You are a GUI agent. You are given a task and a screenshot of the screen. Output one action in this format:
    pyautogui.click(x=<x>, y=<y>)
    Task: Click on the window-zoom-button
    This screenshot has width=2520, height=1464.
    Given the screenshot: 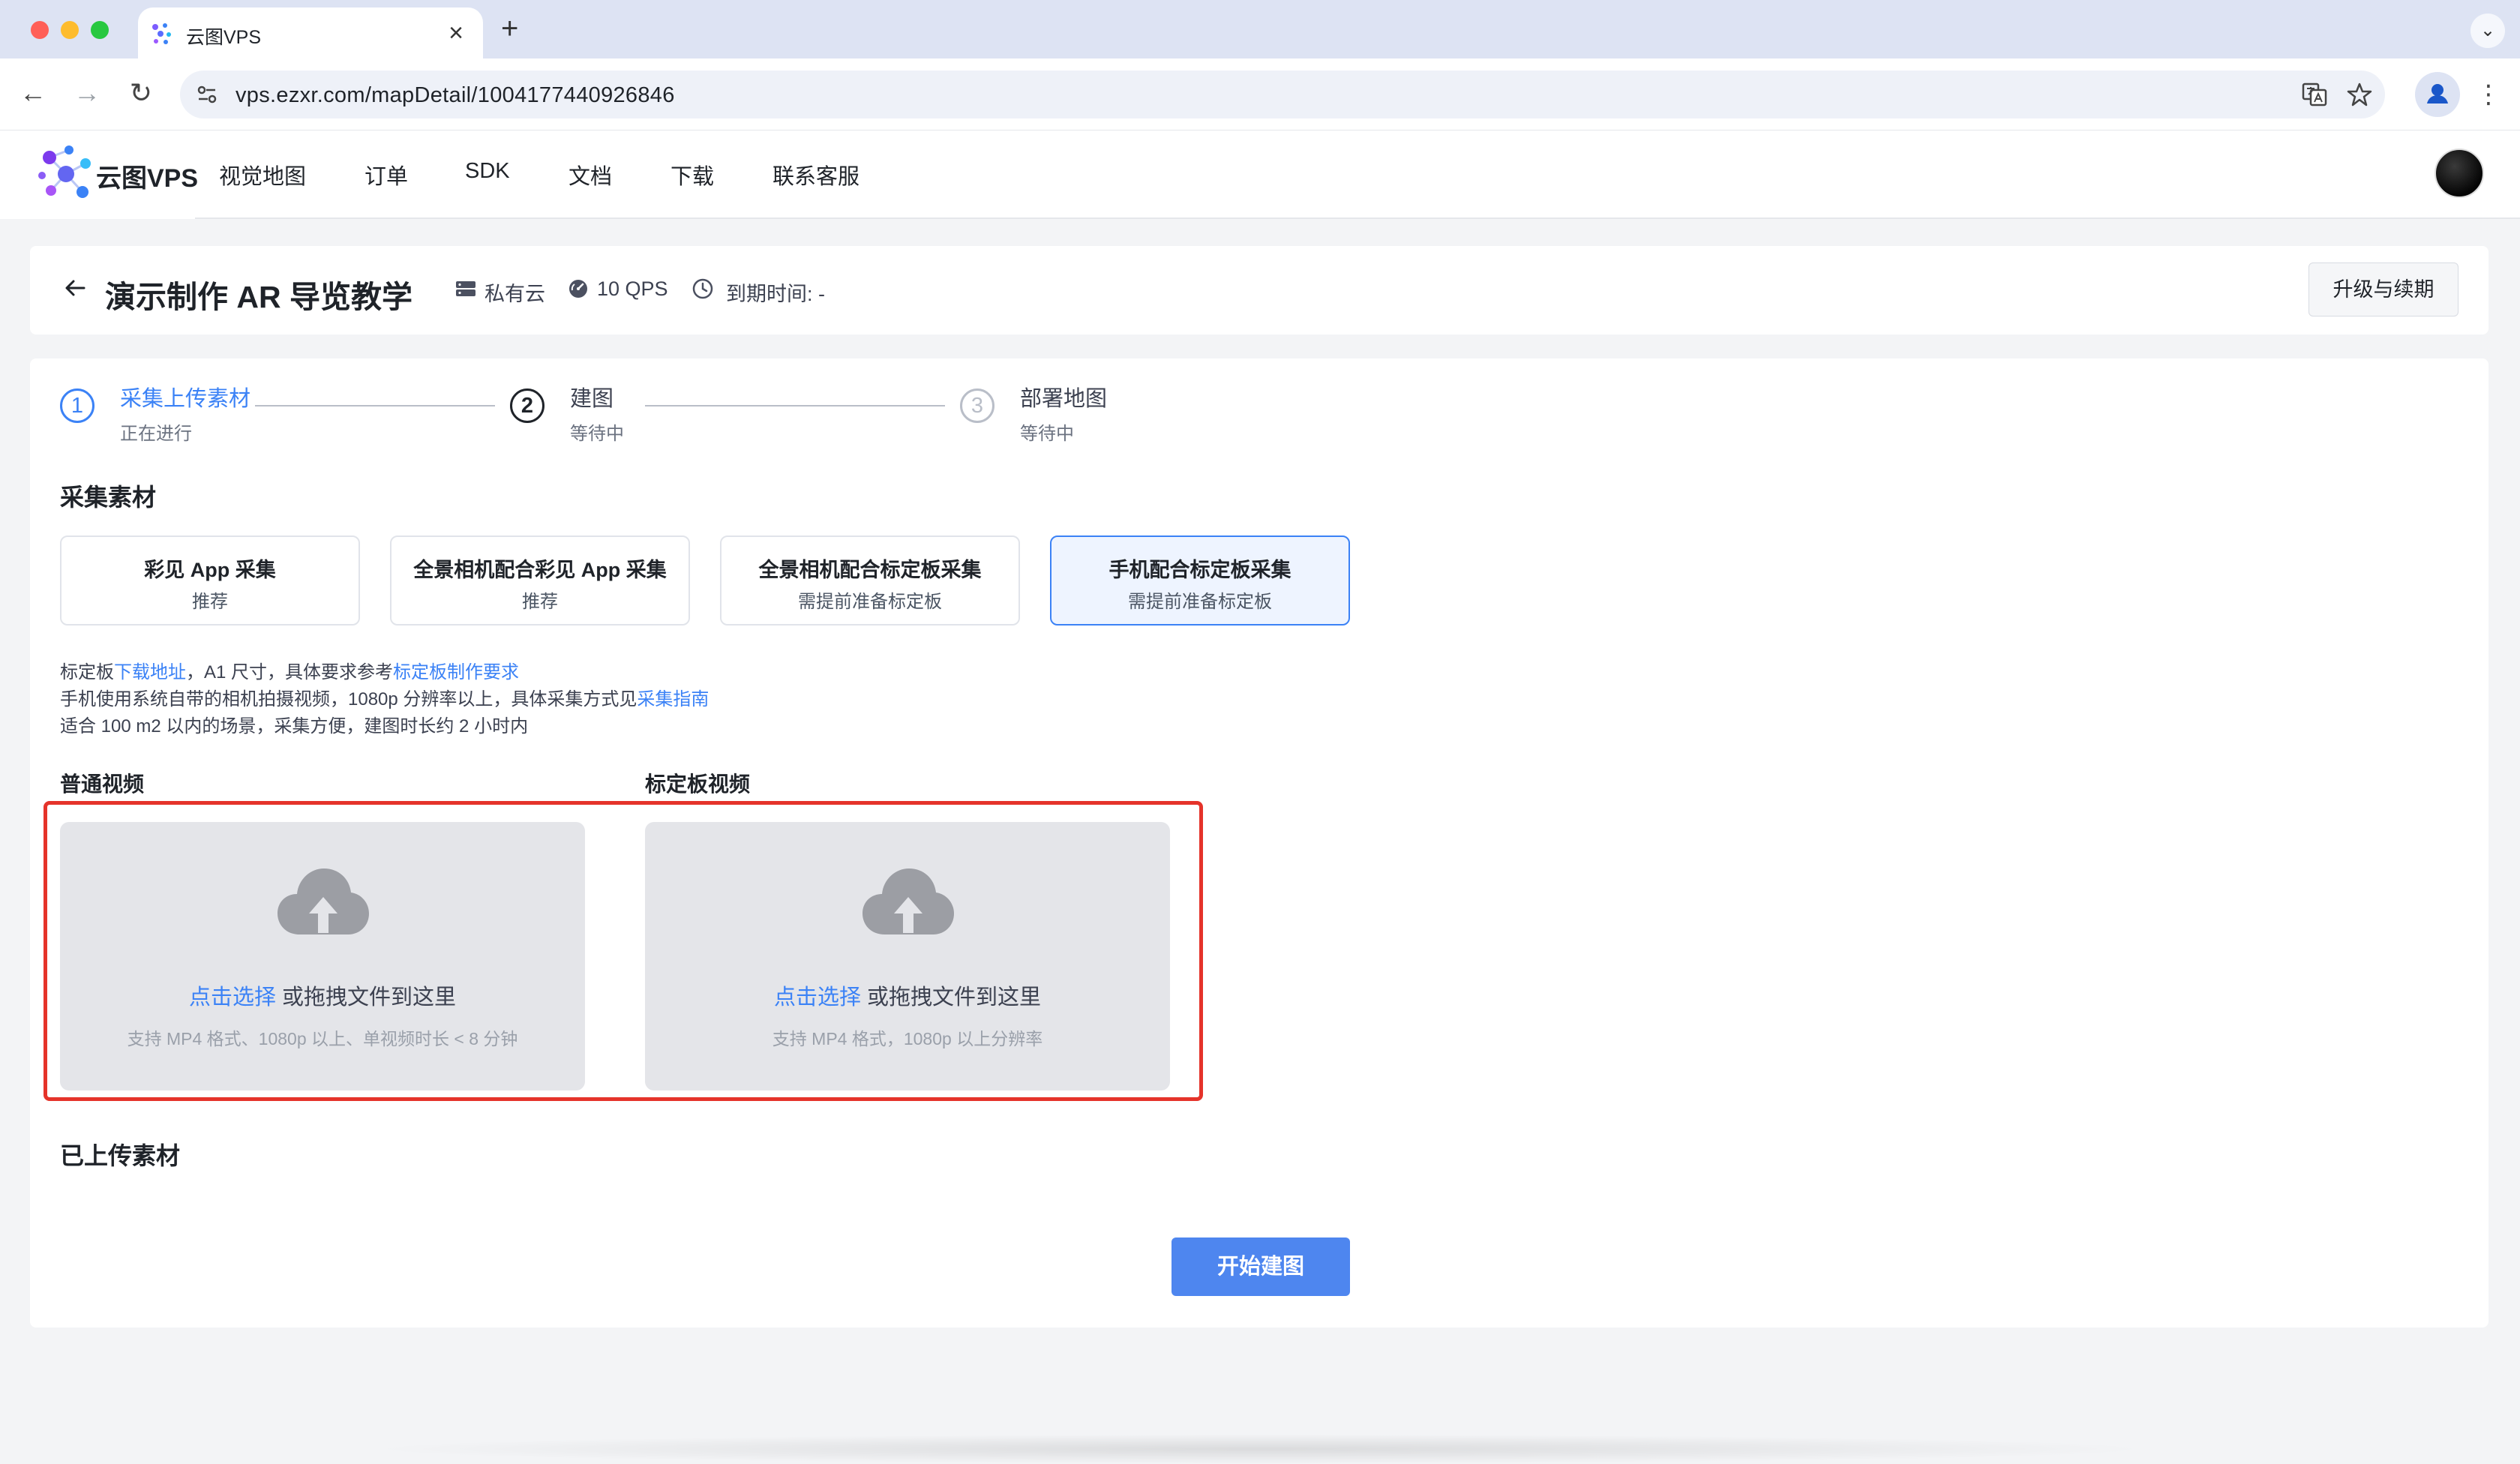 What is the action you would take?
    pyautogui.click(x=100, y=30)
    